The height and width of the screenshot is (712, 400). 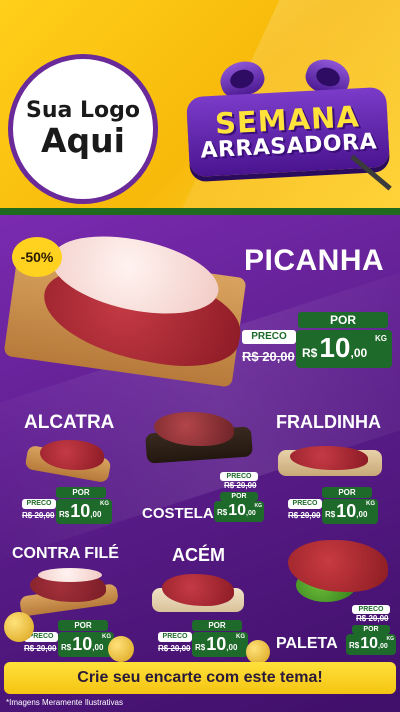 What do you see at coordinates (200, 211) in the screenshot?
I see `header-divider` at bounding box center [200, 211].